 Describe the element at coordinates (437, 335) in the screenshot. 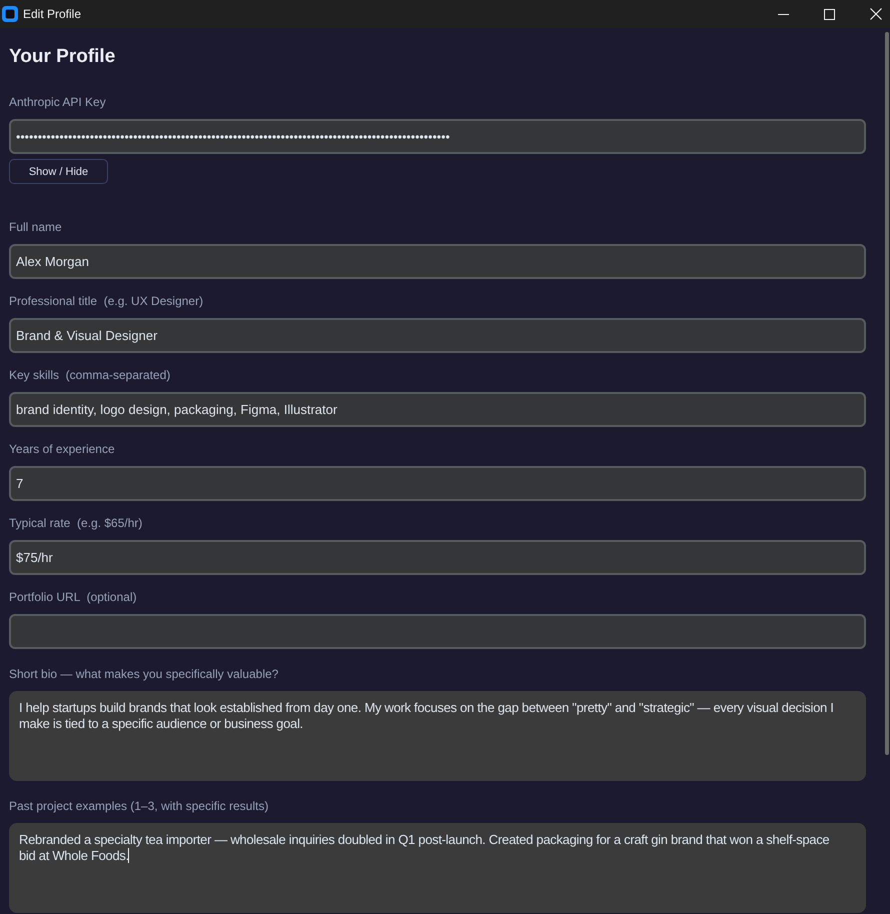

I see `text-field: Brand & Visual Designer` at that location.